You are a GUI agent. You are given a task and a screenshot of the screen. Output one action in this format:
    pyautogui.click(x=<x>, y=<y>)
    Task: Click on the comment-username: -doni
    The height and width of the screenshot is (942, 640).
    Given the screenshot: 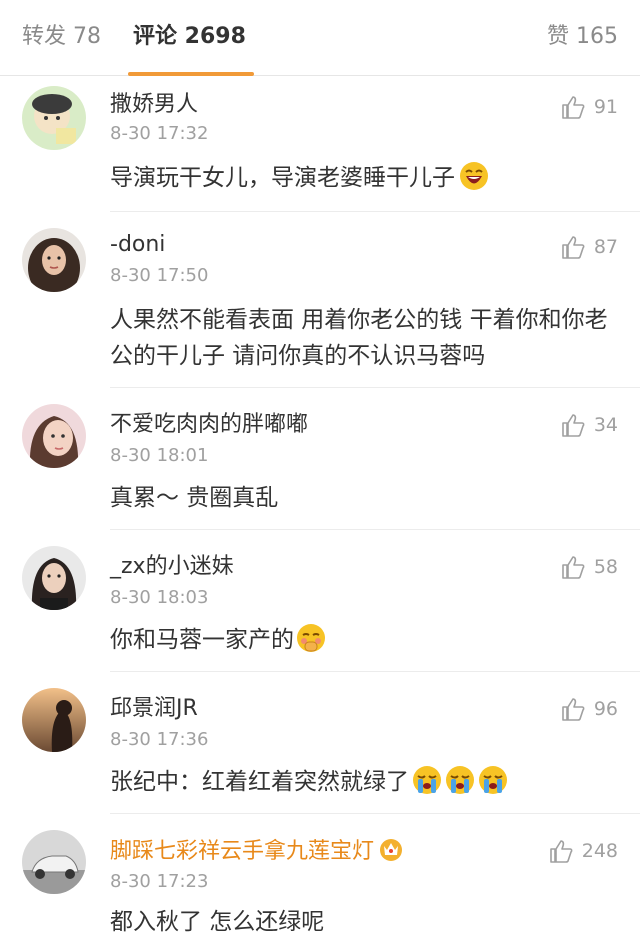 What is the action you would take?
    pyautogui.click(x=137, y=245)
    